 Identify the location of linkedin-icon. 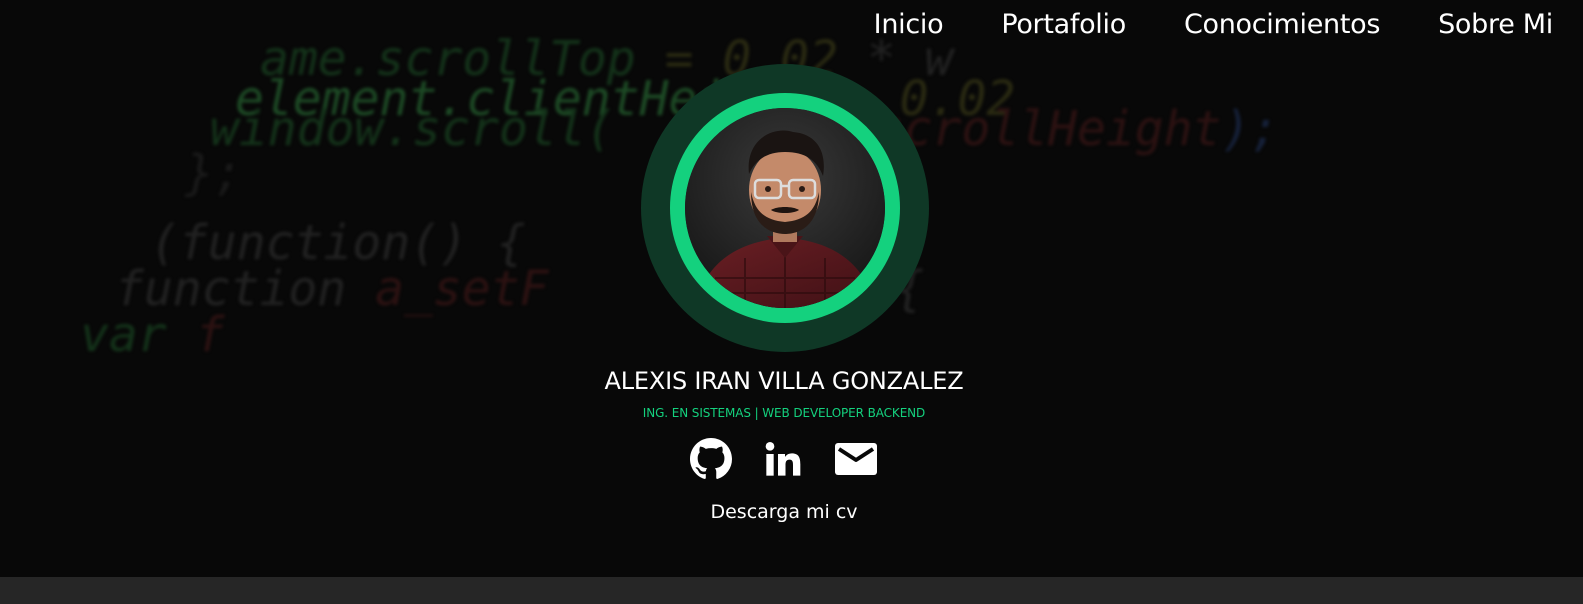
(783, 461).